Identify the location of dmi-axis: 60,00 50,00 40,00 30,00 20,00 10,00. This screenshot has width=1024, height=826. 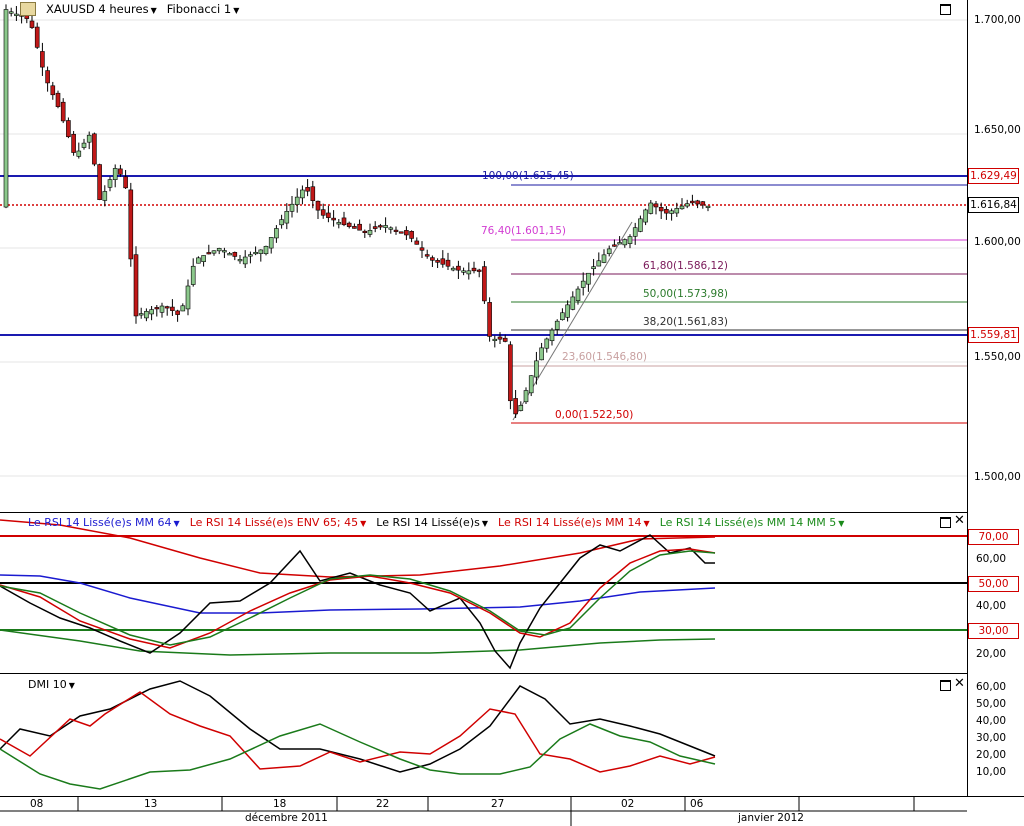
(996, 735).